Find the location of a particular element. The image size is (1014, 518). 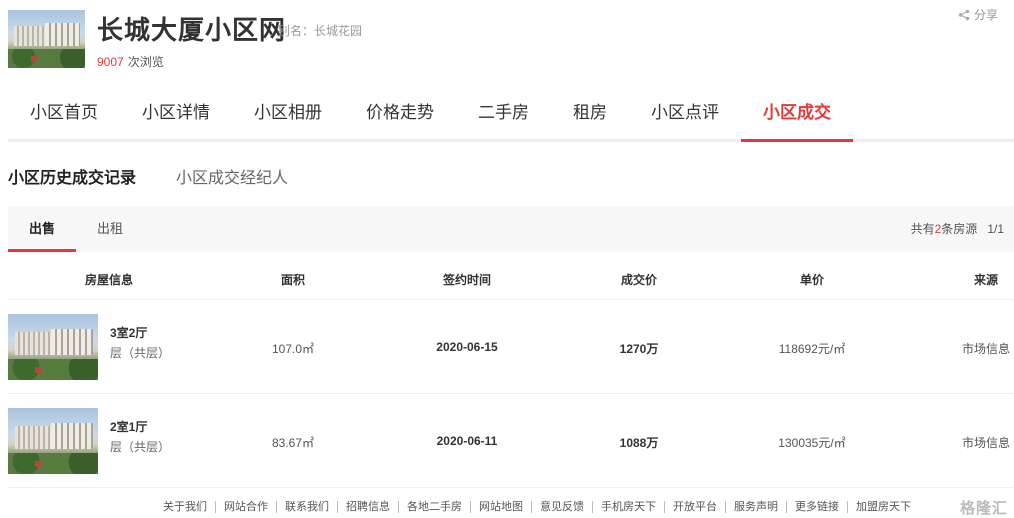

listing-count: 共有2条房源 1/1 is located at coordinates (957, 229).